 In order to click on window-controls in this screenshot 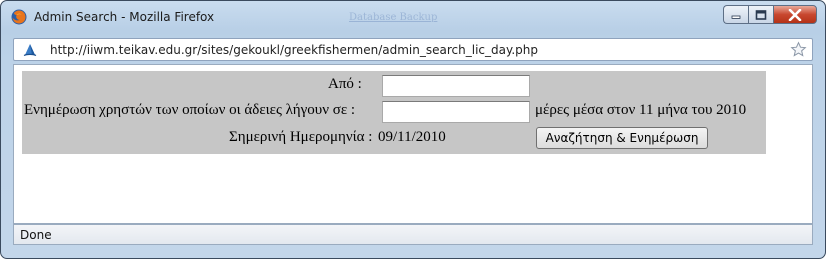, I will do `click(770, 15)`.